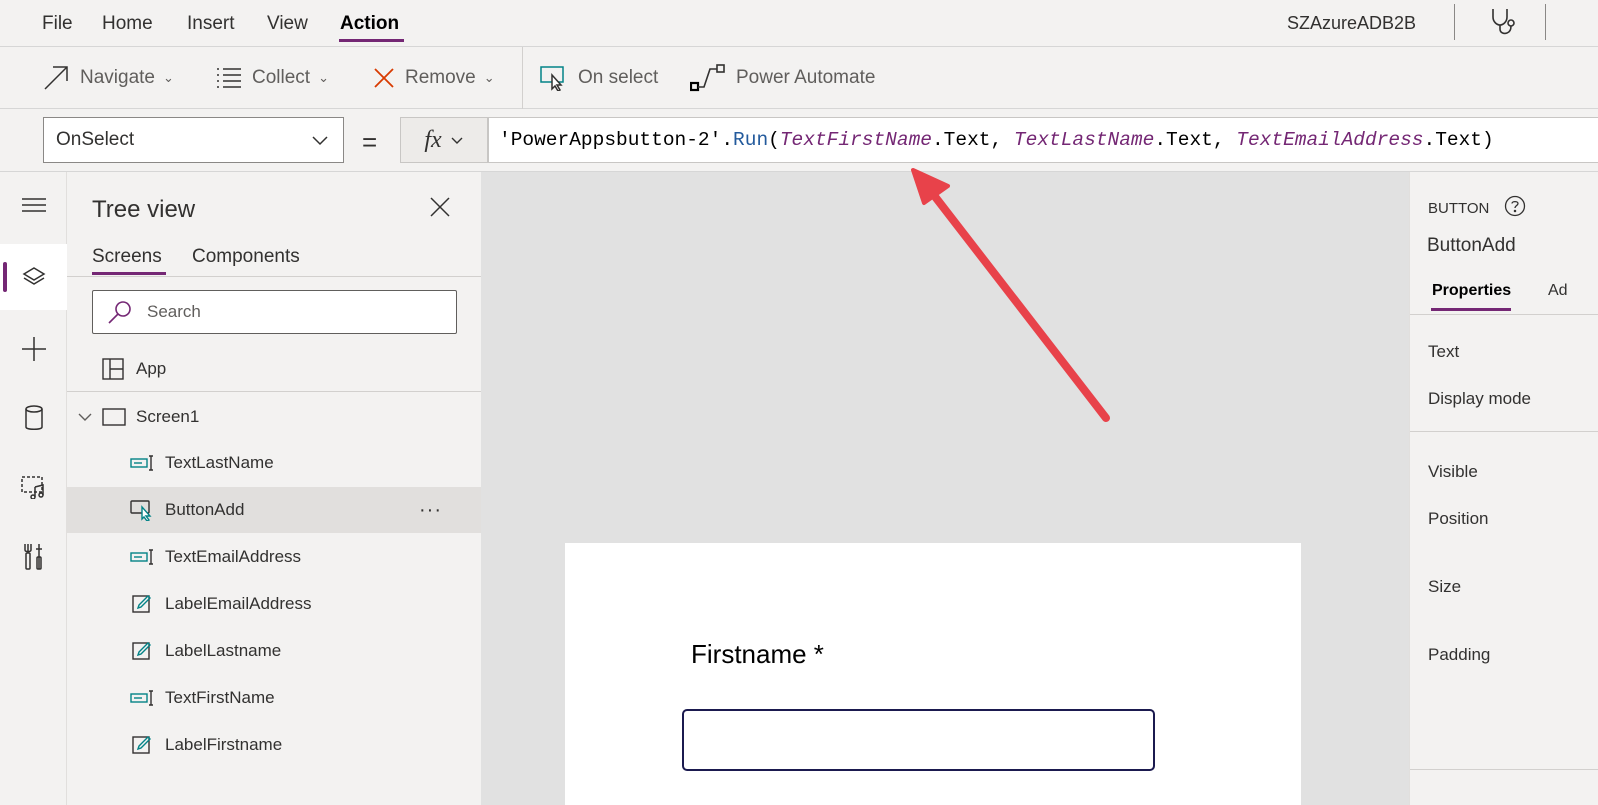 This screenshot has width=1598, height=805. I want to click on firstname-label: Firstname *, so click(757, 654).